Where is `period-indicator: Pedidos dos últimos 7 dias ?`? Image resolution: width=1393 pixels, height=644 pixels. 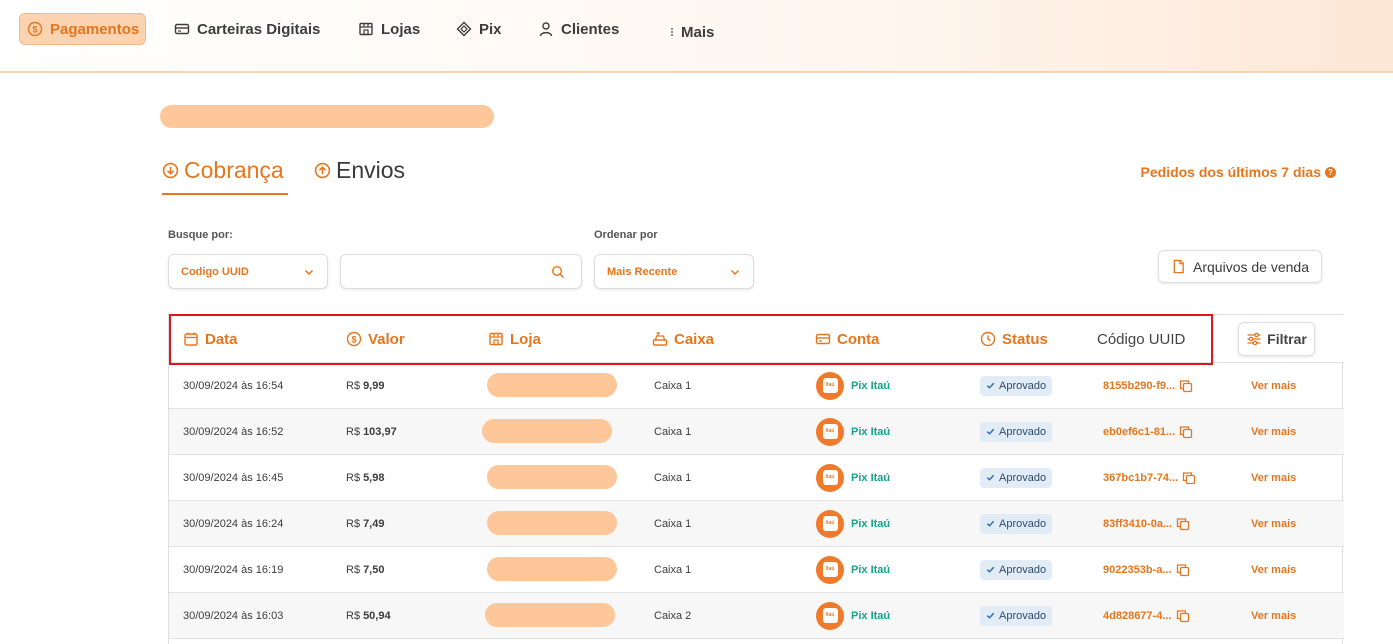
period-indicator: Pedidos dos últimos 7 dias ? is located at coordinates (1238, 172).